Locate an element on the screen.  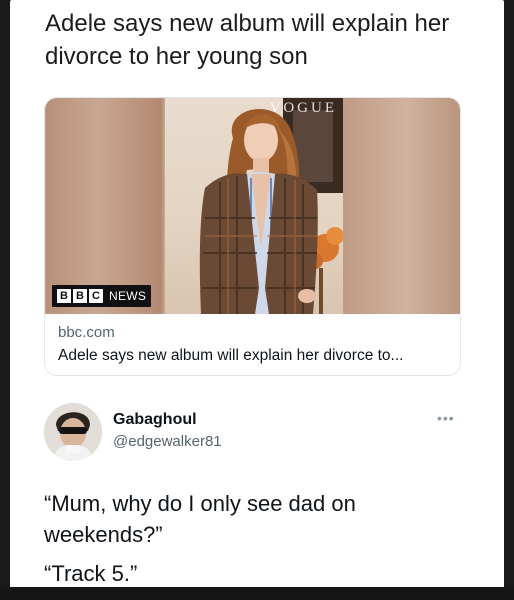
avatar is located at coordinates (73, 432).